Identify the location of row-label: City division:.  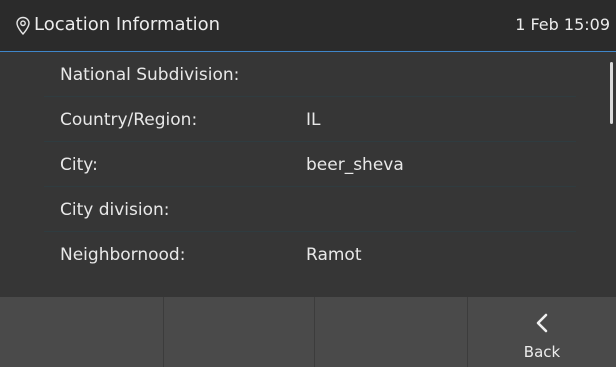
(115, 210).